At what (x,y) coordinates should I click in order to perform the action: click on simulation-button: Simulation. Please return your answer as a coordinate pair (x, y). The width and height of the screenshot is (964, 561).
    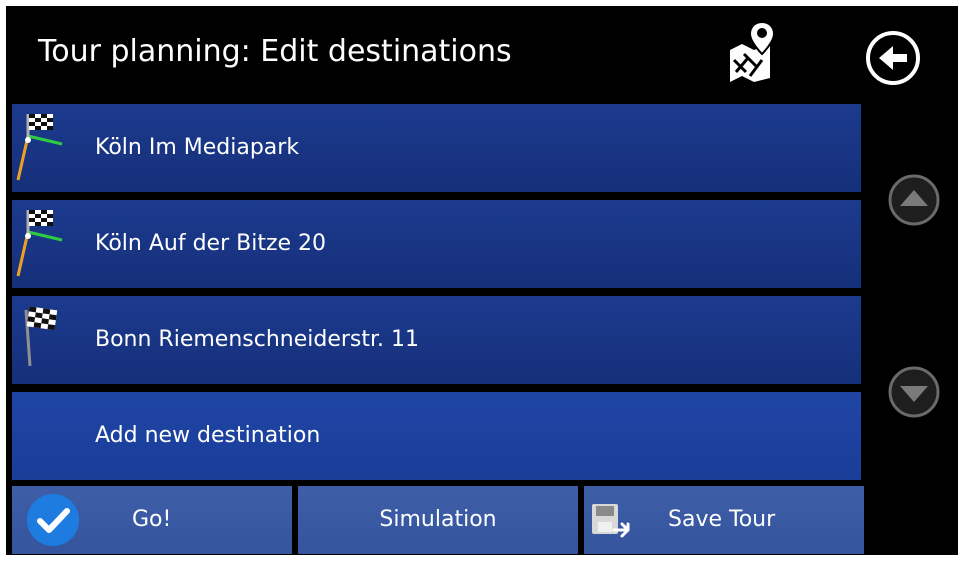
    Looking at the image, I should click on (438, 520).